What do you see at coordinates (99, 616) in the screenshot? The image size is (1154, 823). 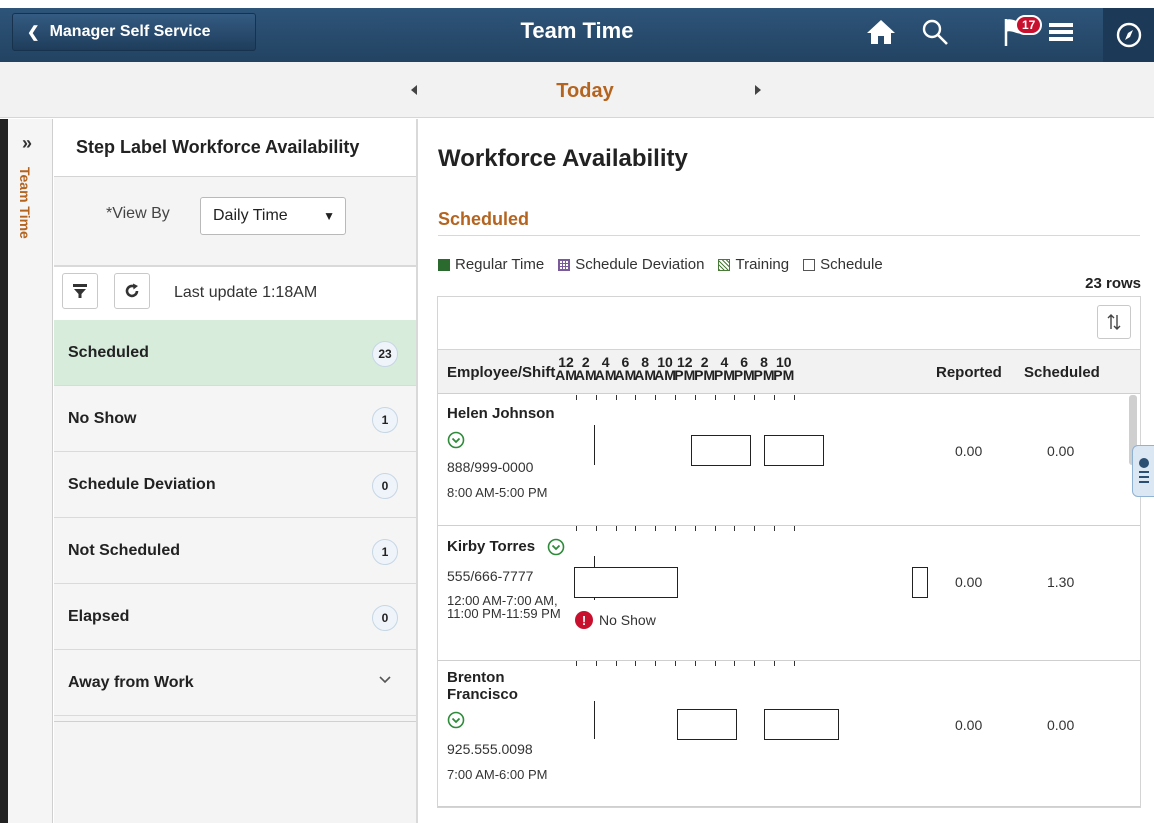 I see `category-label: Elapsed` at bounding box center [99, 616].